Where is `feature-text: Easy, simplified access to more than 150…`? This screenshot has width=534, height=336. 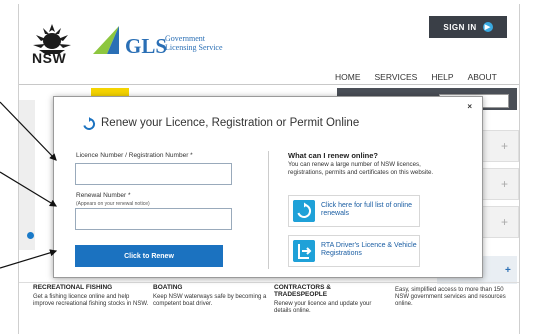 feature-text: Easy, simplified access to more than 150… is located at coordinates (450, 297).